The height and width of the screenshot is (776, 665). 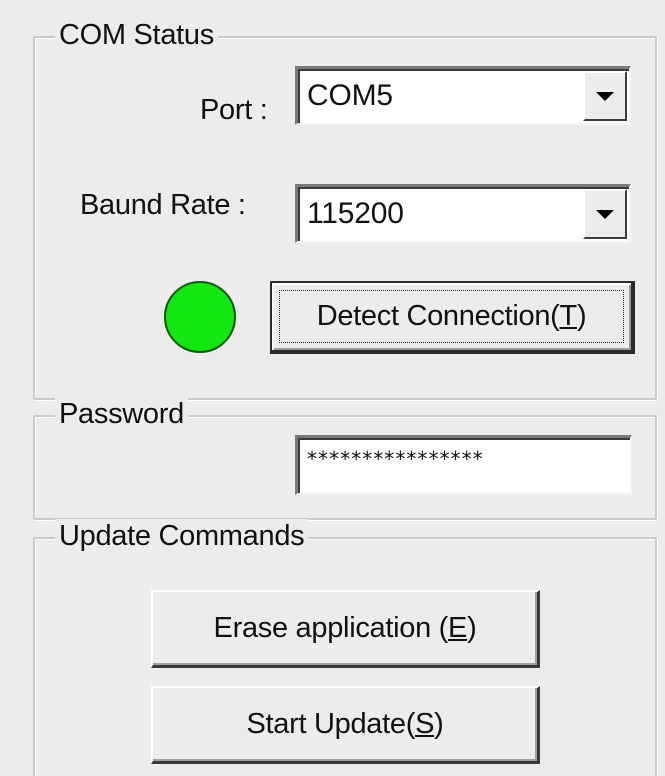 I want to click on password-field: ****************, so click(x=463, y=465).